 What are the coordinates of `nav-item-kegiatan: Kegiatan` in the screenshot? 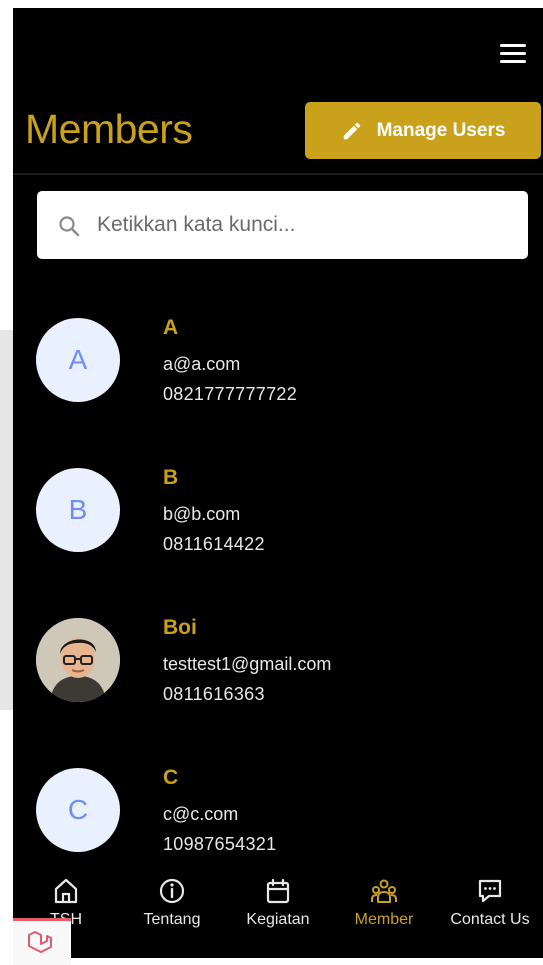 It's located at (278, 910).